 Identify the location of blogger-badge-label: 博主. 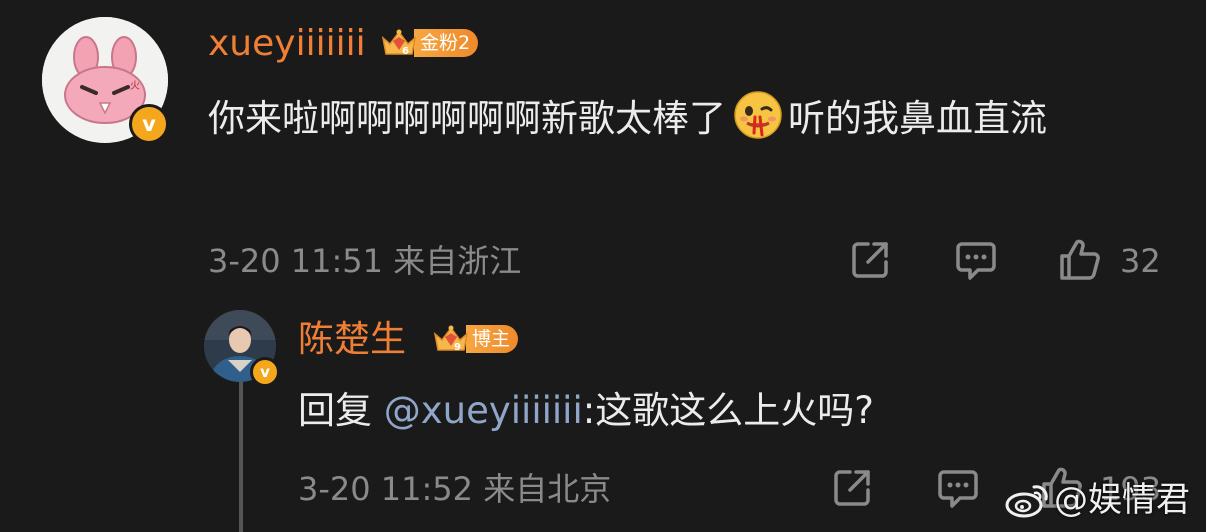
(492, 339).